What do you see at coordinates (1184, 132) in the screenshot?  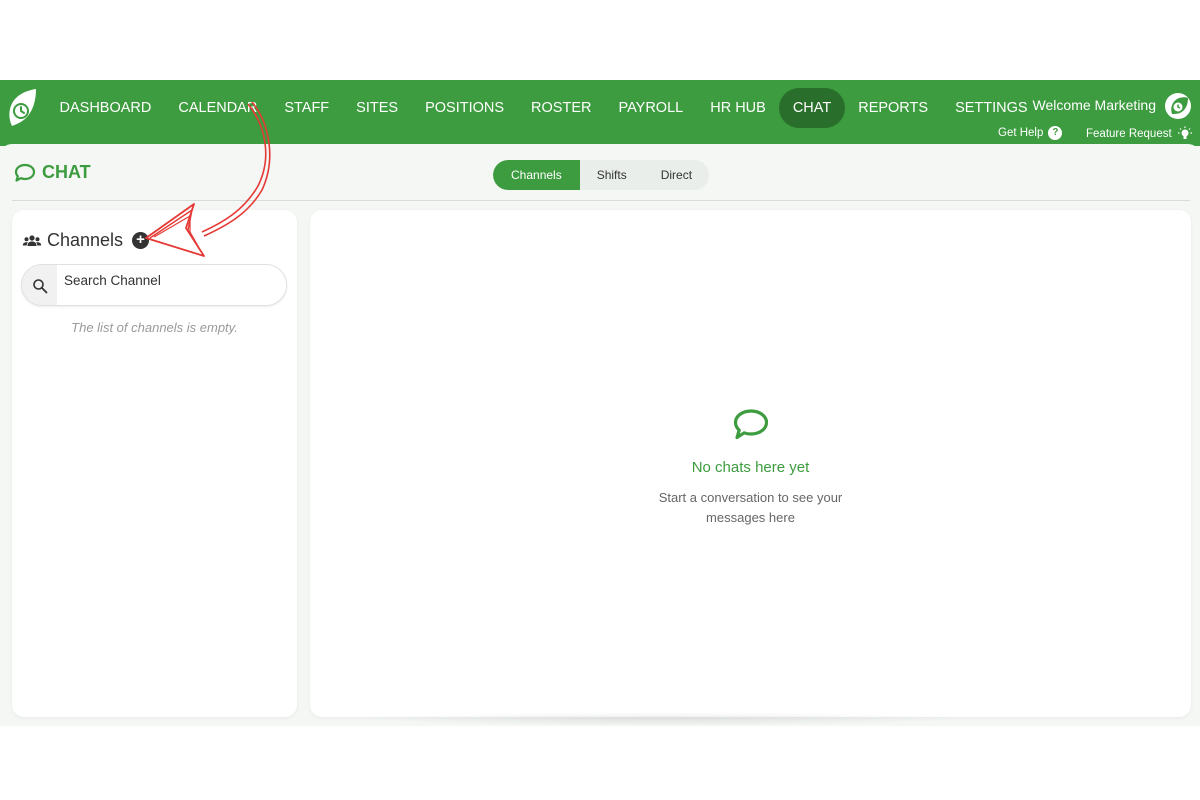 I see `lightbulb-icon` at bounding box center [1184, 132].